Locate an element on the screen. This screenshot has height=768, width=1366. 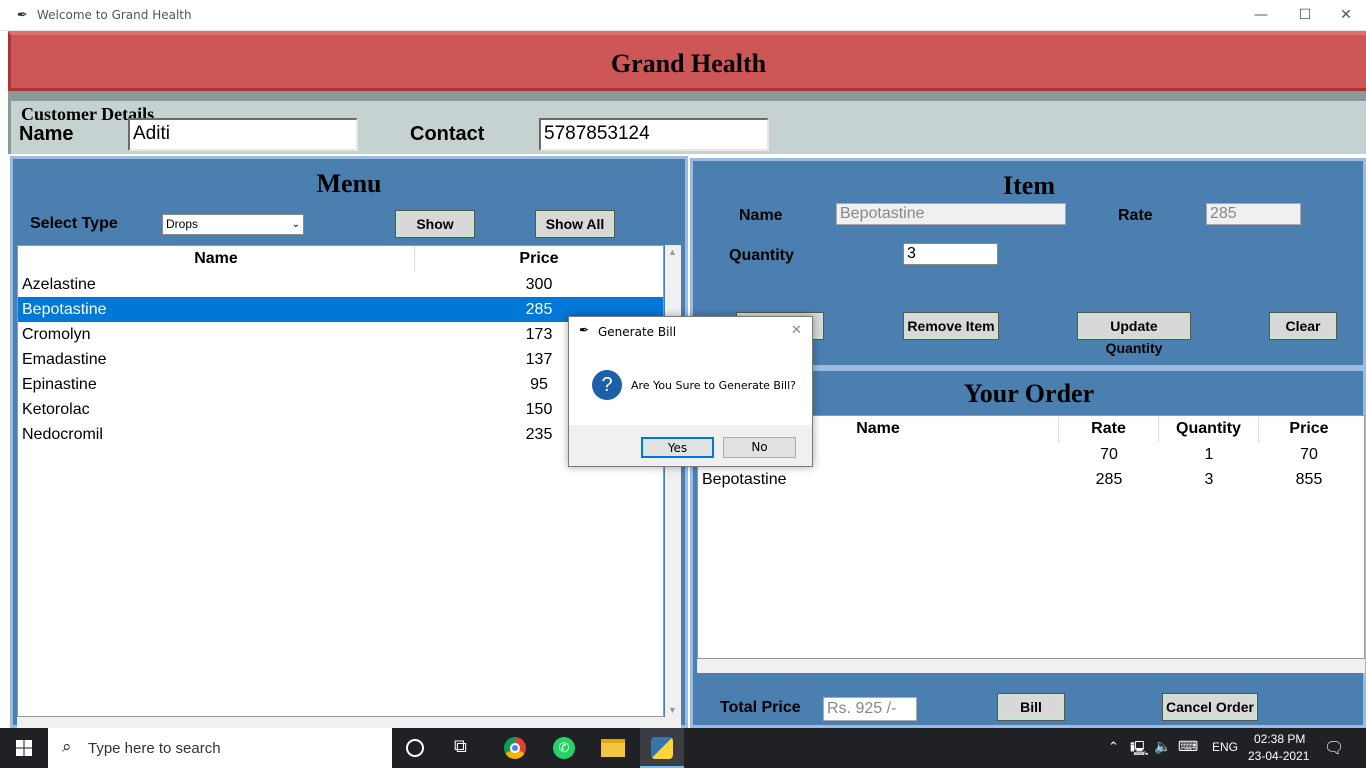
order-col-rate: Rate is located at coordinates (1109, 429).